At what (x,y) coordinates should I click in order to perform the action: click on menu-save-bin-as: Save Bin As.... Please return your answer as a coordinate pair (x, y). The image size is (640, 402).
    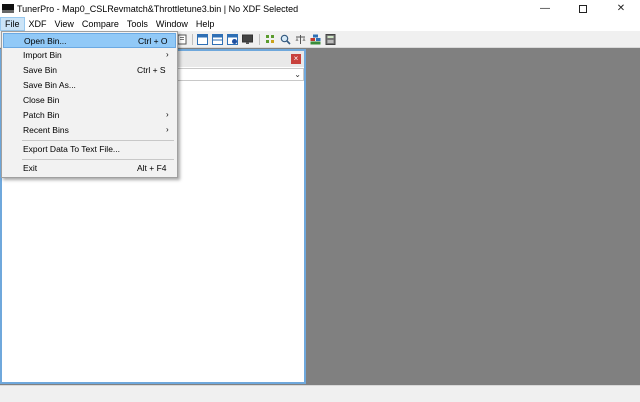
    Looking at the image, I should click on (89, 85).